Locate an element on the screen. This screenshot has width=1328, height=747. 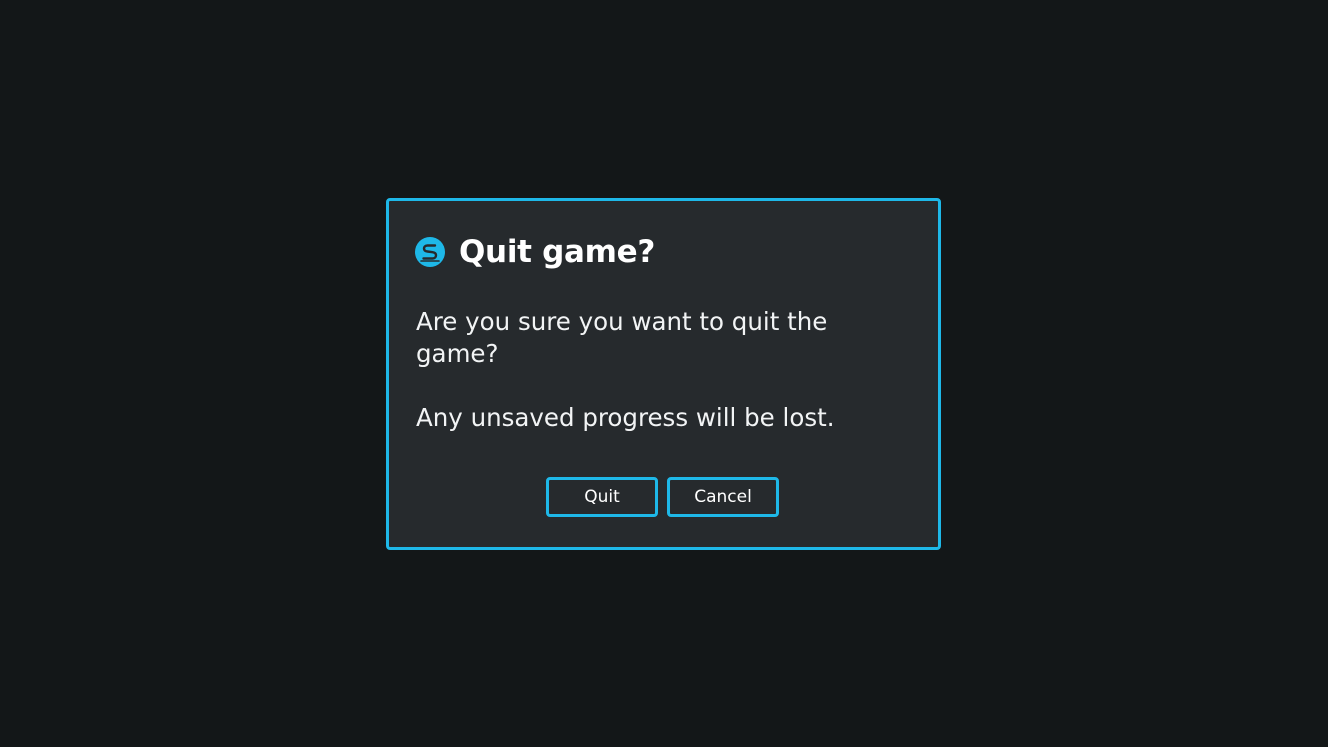
dialog-header: Quit game? is located at coordinates (535, 252).